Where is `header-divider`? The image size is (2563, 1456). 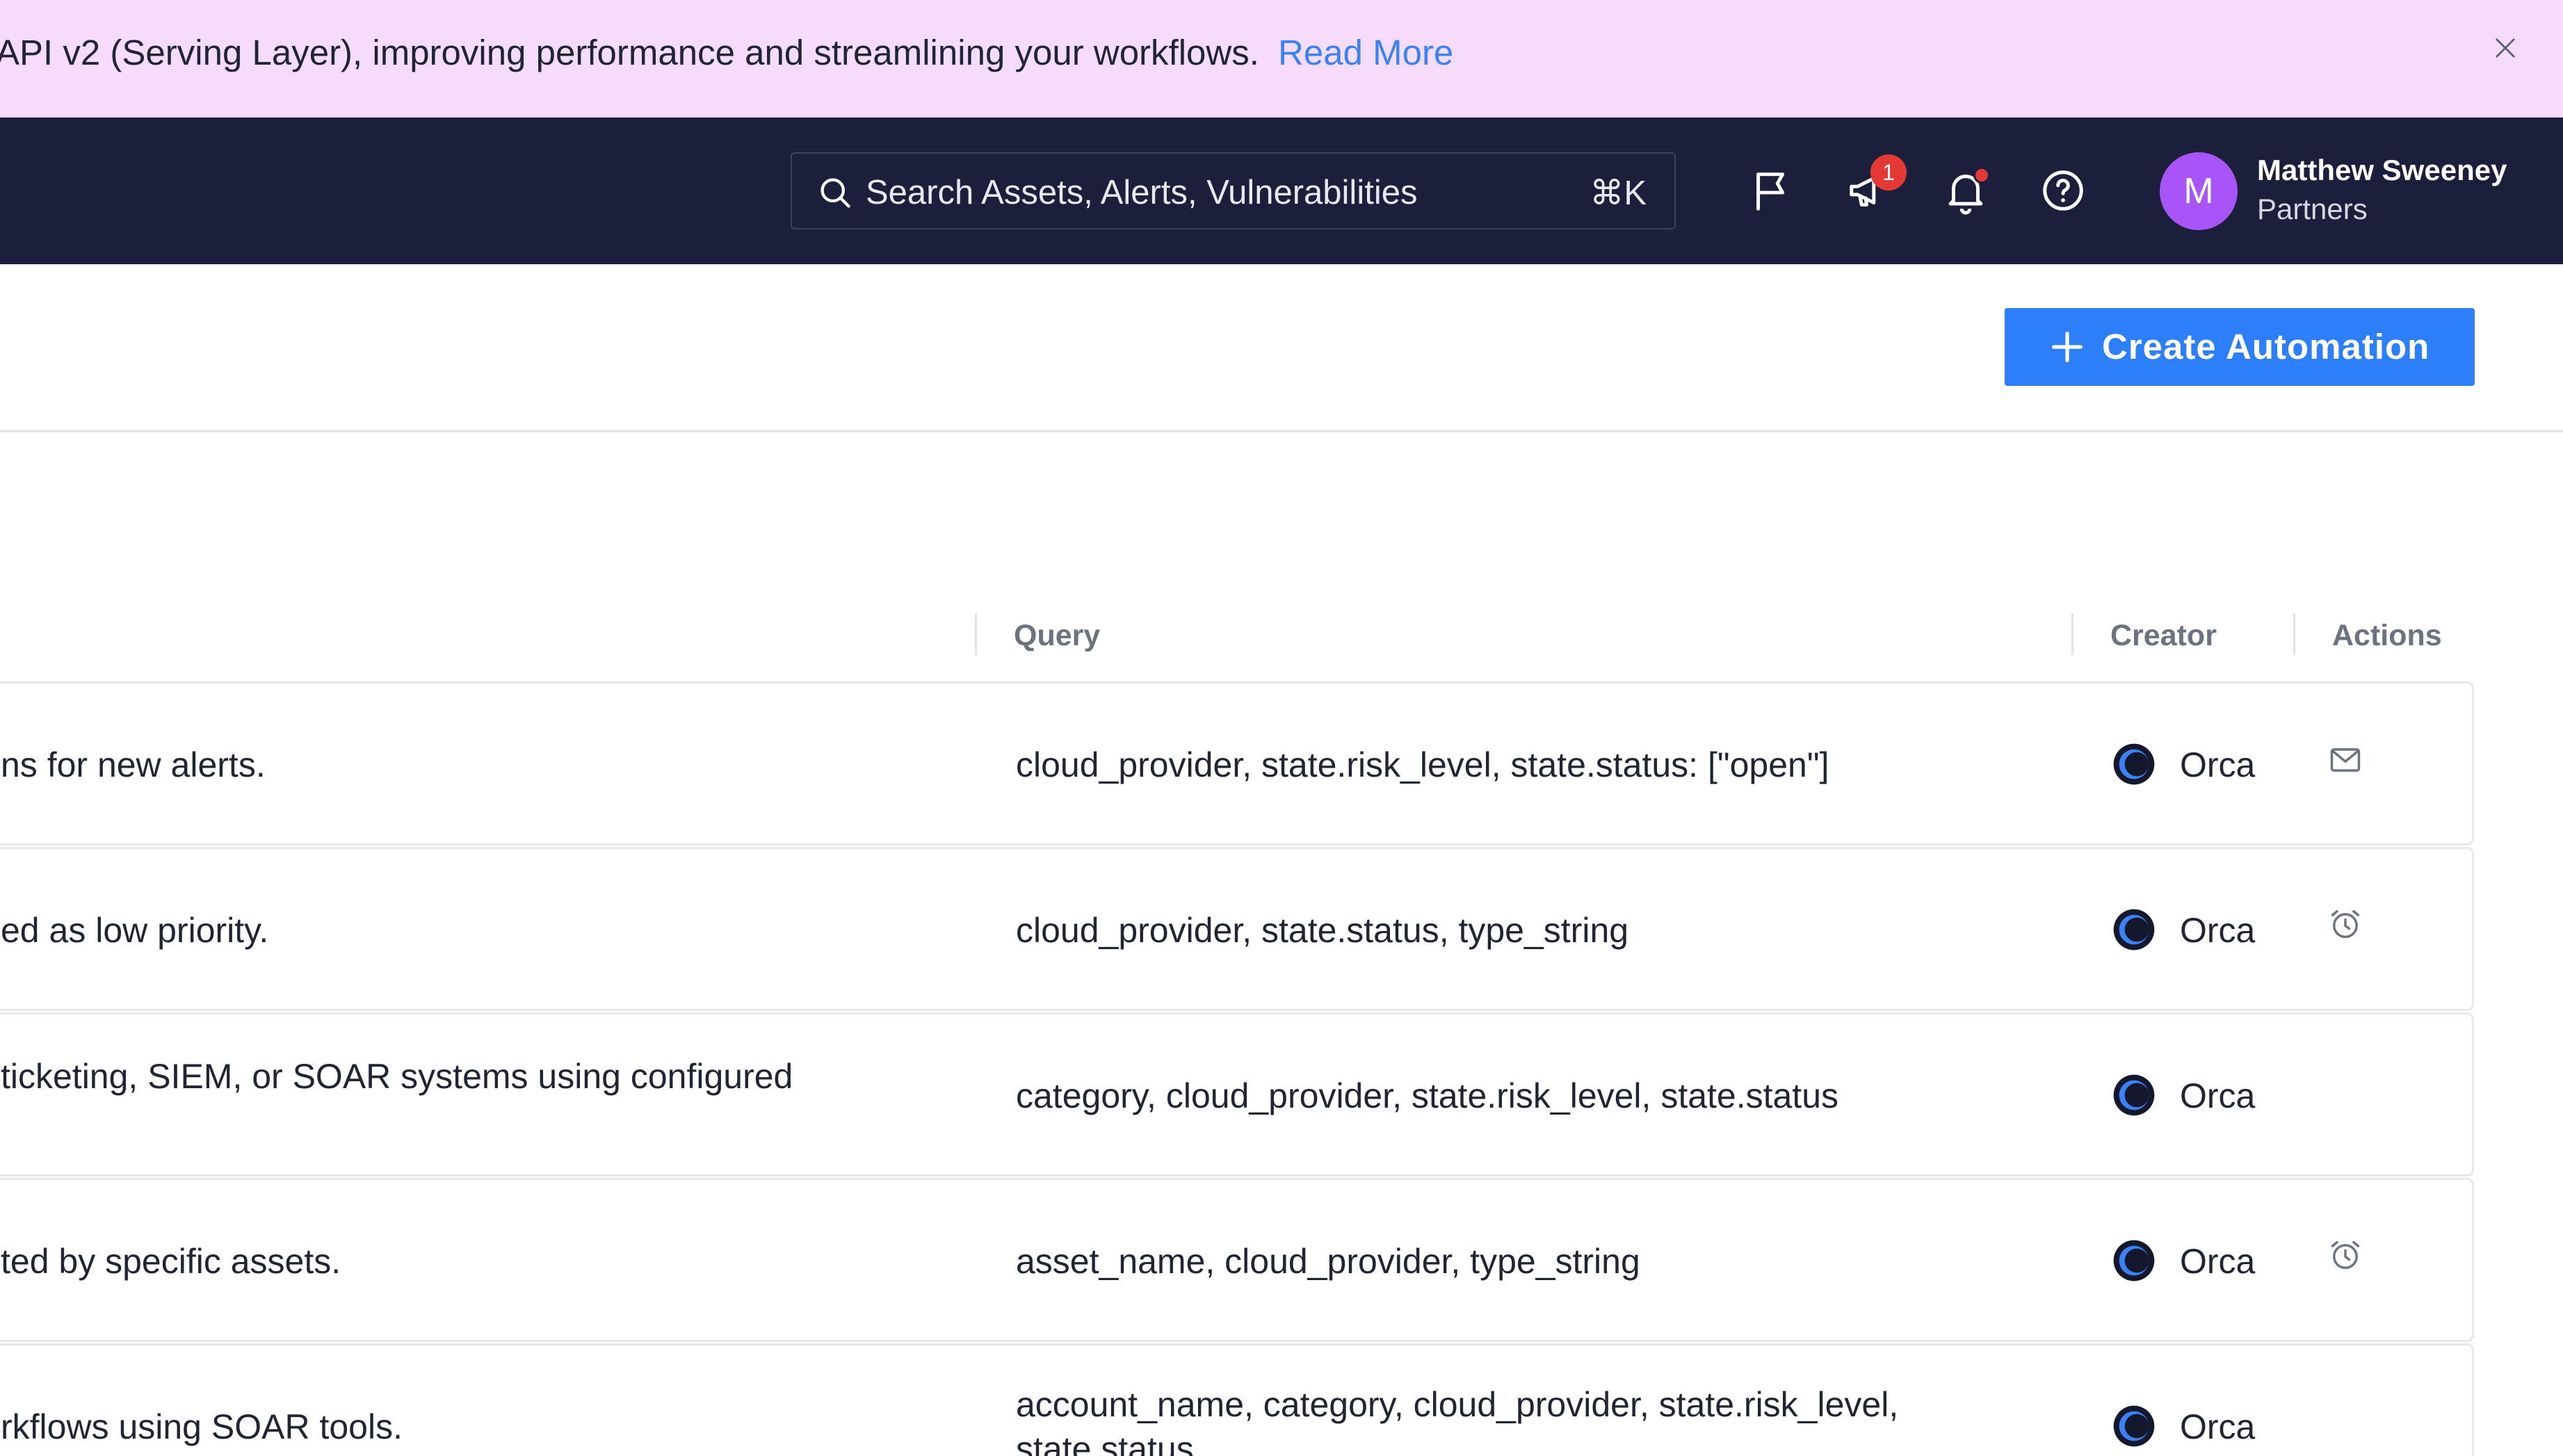 header-divider is located at coordinates (1281, 431).